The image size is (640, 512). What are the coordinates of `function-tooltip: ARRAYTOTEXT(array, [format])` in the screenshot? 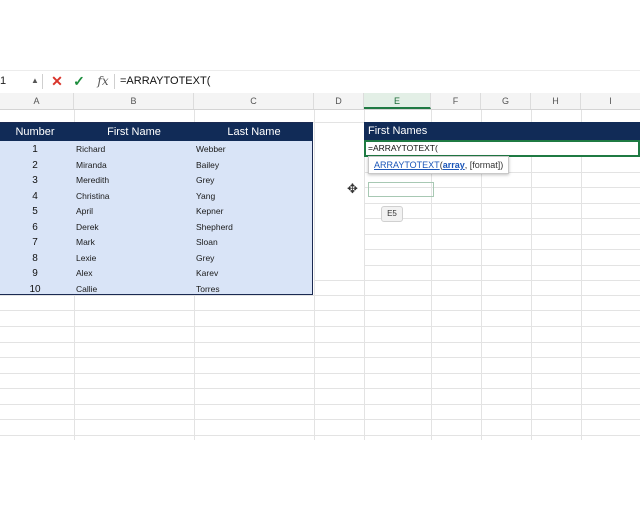 It's located at (439, 165).